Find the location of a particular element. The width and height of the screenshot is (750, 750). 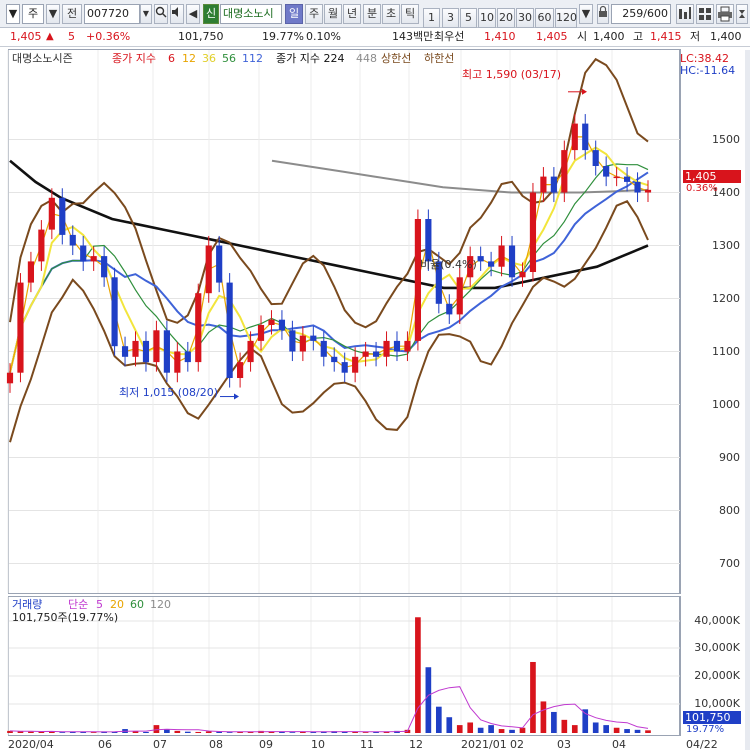

legend-upper: 상한선 is located at coordinates (396, 58).